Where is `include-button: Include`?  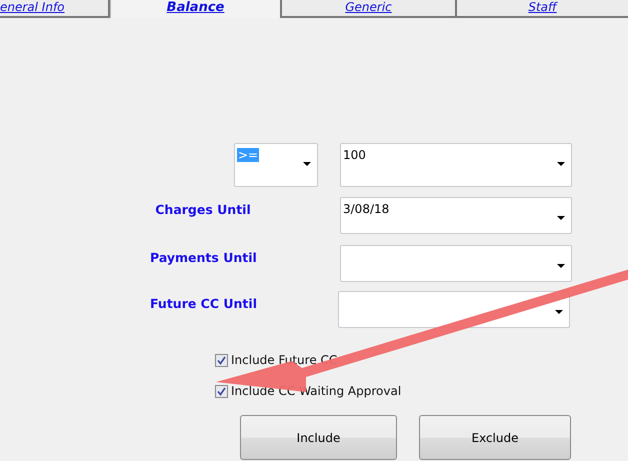
include-button: Include is located at coordinates (318, 437).